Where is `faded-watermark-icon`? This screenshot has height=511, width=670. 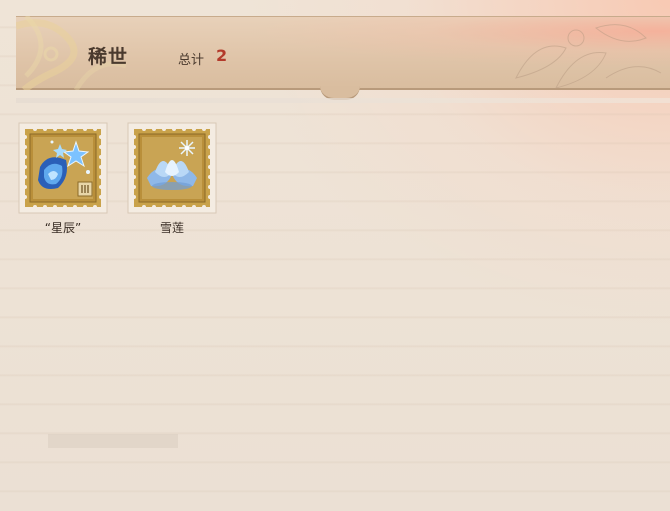 faded-watermark-icon is located at coordinates (113, 441).